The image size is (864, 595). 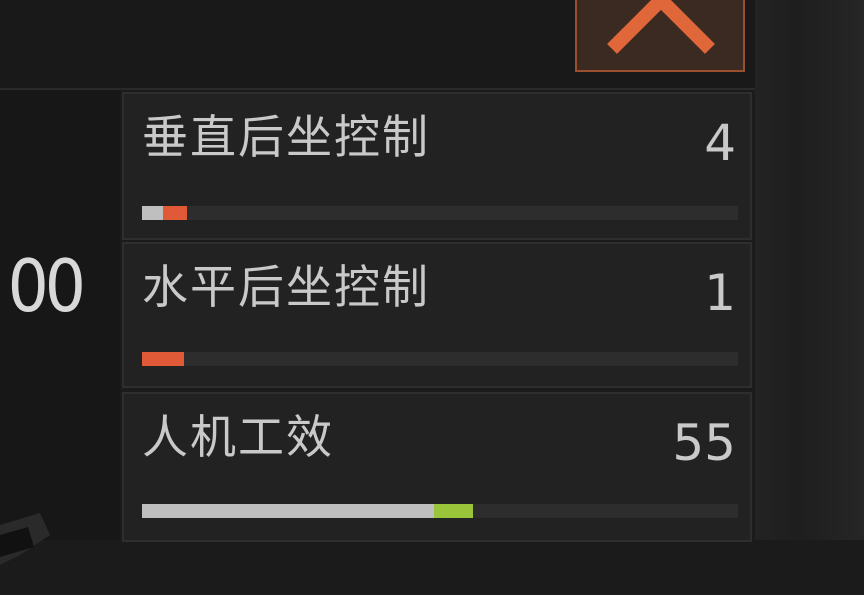 What do you see at coordinates (286, 287) in the screenshot?
I see `stat-label: 水平后坐控制` at bounding box center [286, 287].